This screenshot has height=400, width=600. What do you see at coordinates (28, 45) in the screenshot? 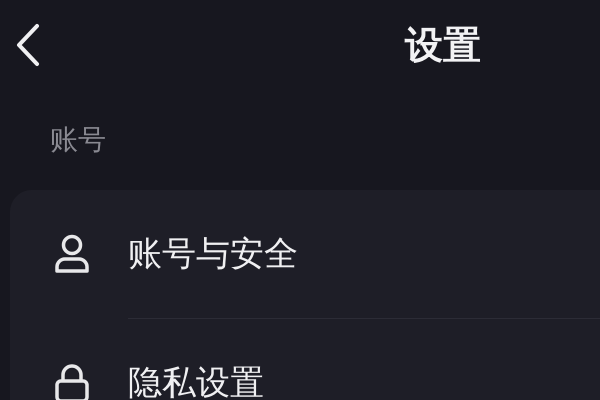
I see `back-icon` at bounding box center [28, 45].